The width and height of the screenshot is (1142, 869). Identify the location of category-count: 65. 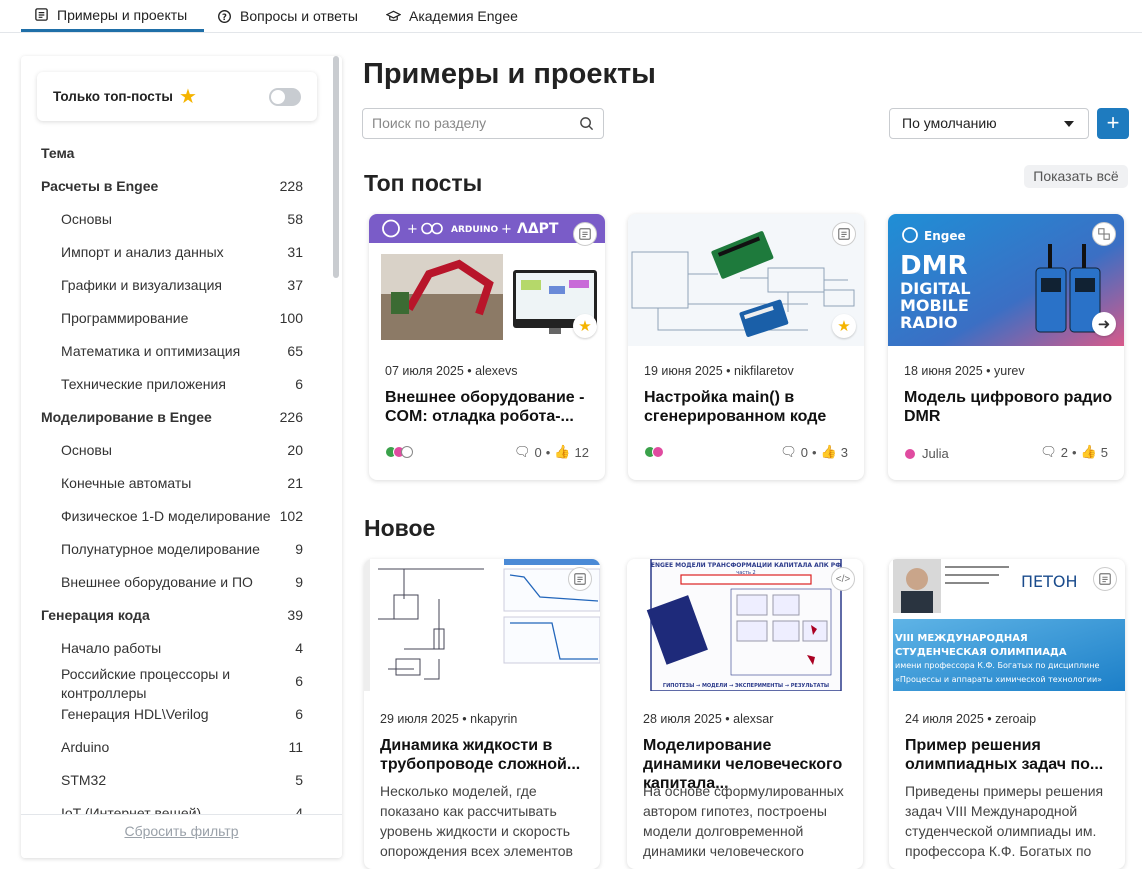
(295, 351).